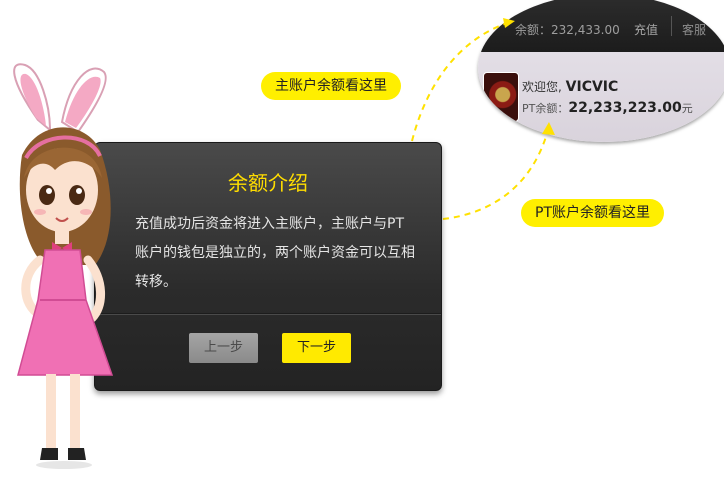 Image resolution: width=724 pixels, height=489 pixels. Describe the element at coordinates (268, 183) in the screenshot. I see `dialog-title: 余额介绍` at that location.